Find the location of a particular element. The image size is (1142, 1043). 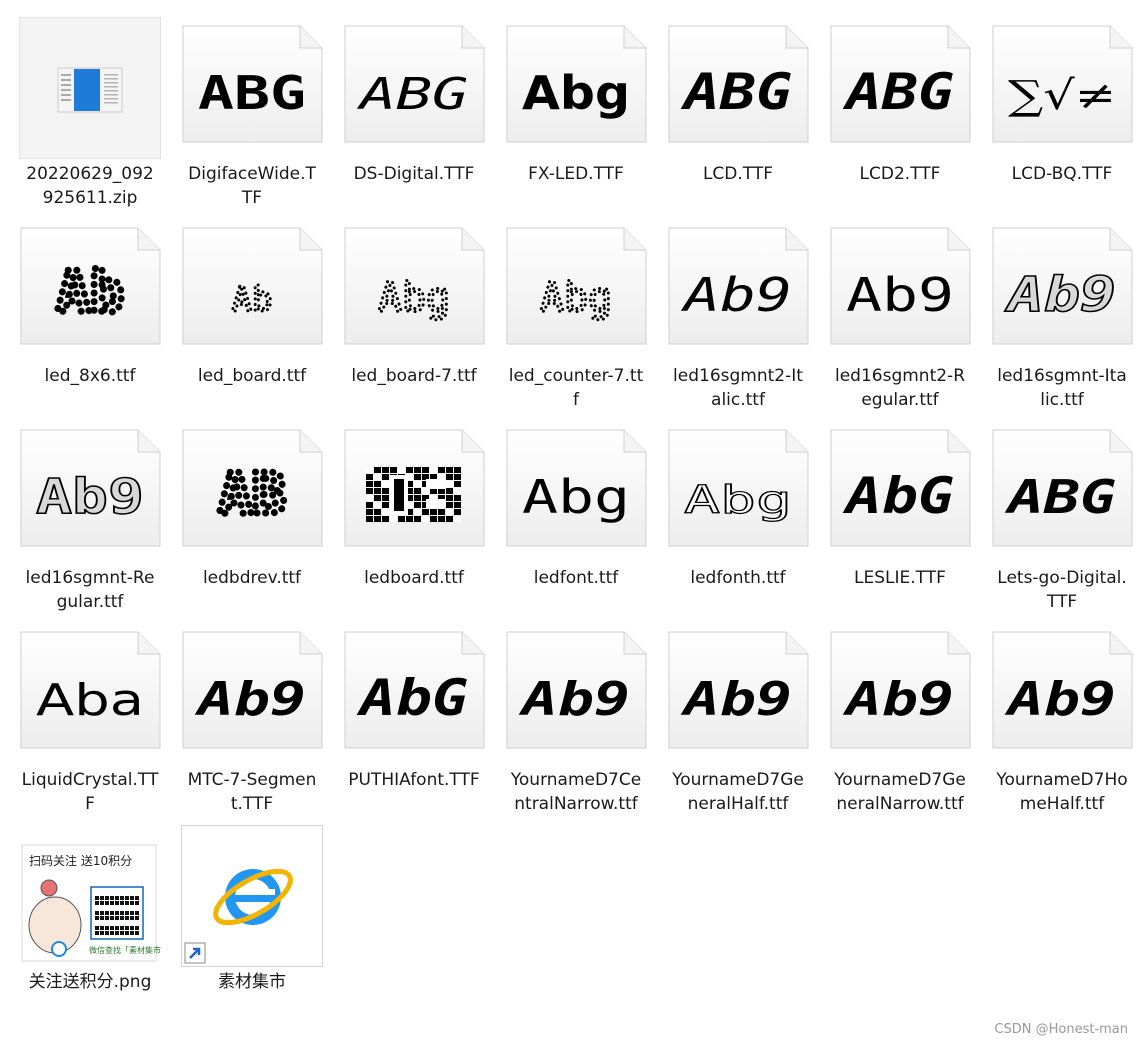

file-item: Abg ledfonth.ttf is located at coordinates (748, 521).